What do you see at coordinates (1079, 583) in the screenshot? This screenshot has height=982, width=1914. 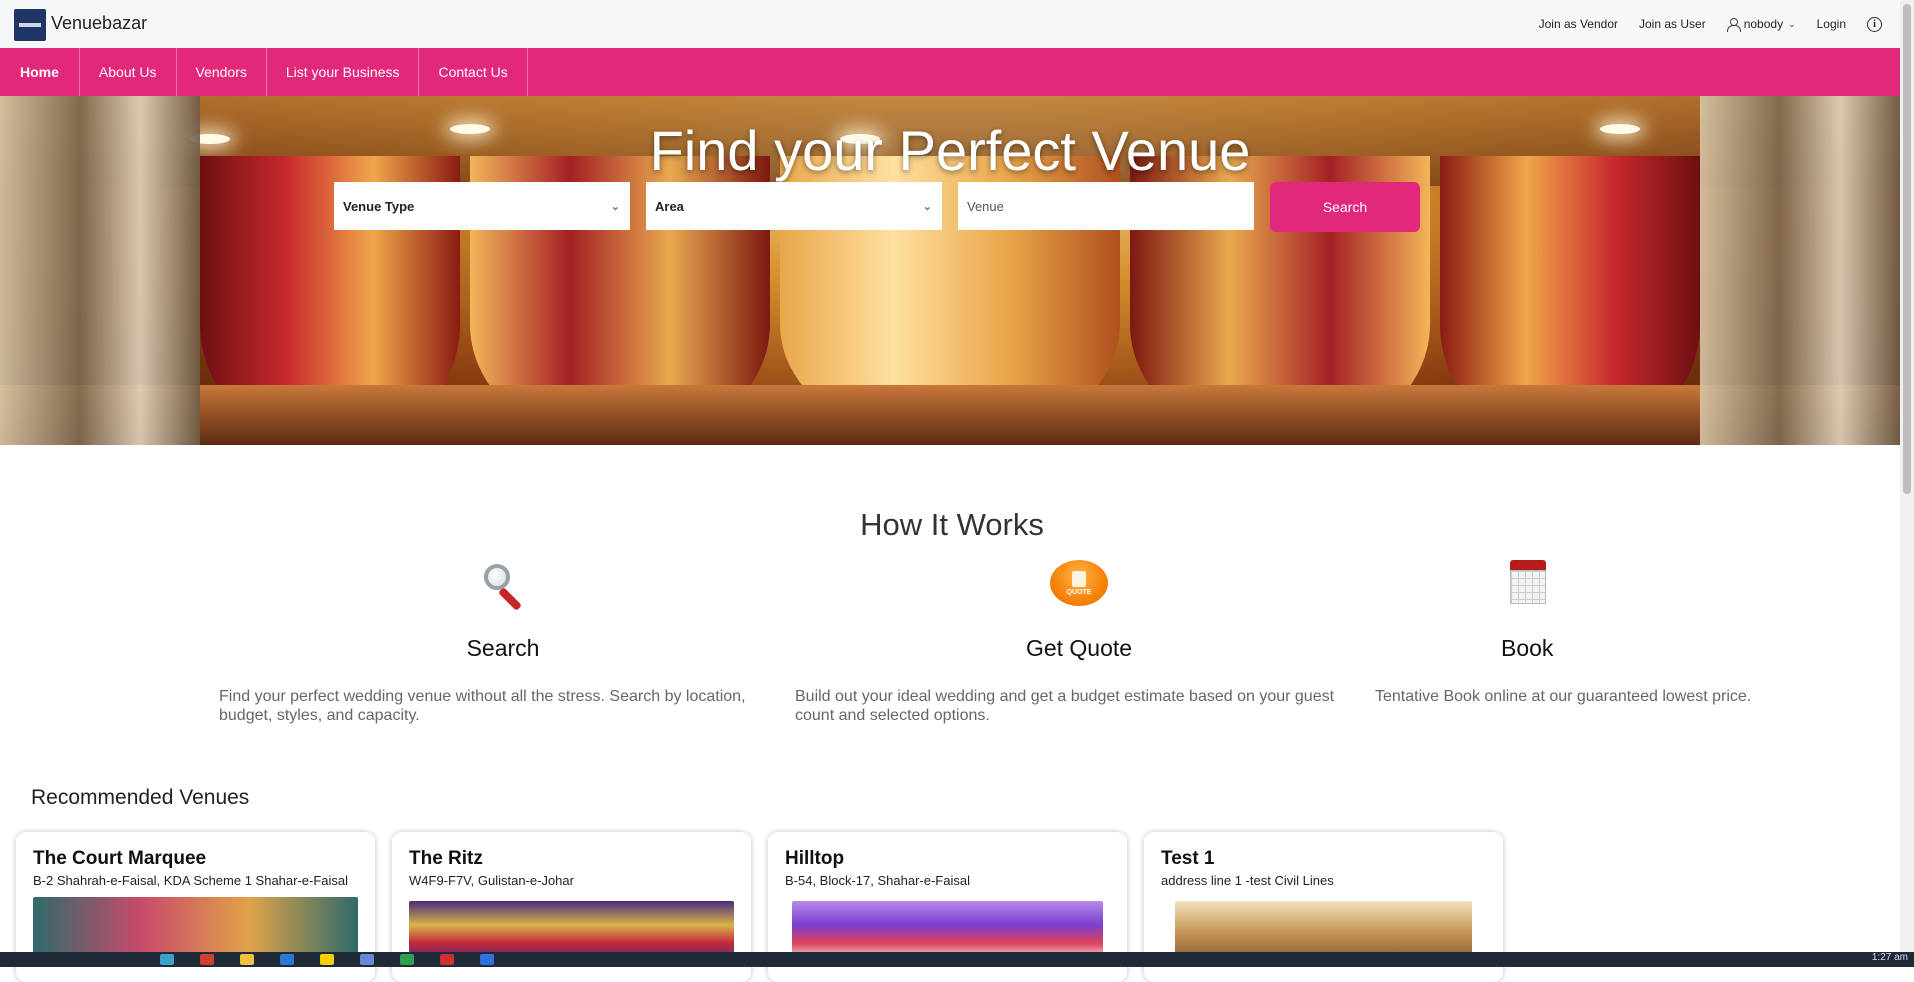 I see `quote-icon: QUOTE` at bounding box center [1079, 583].